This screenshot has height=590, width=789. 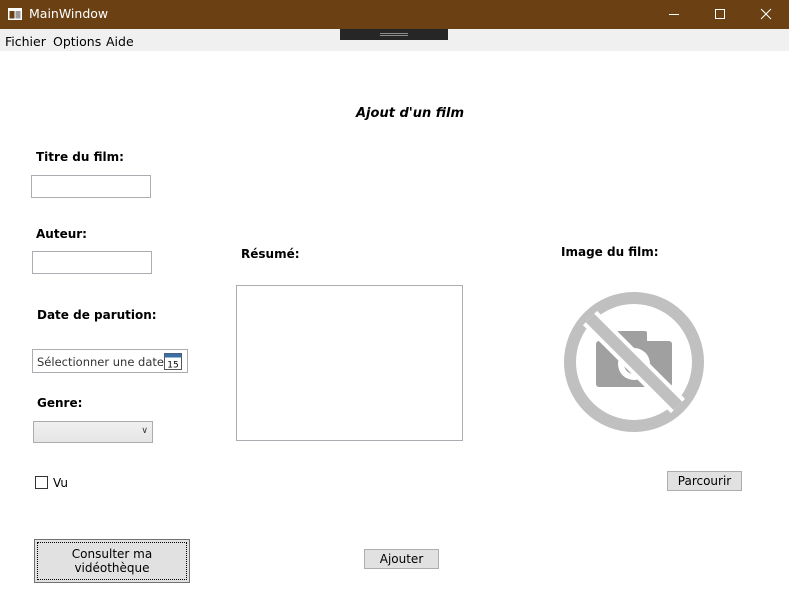 What do you see at coordinates (93, 432) in the screenshot?
I see `genre-select: ∨` at bounding box center [93, 432].